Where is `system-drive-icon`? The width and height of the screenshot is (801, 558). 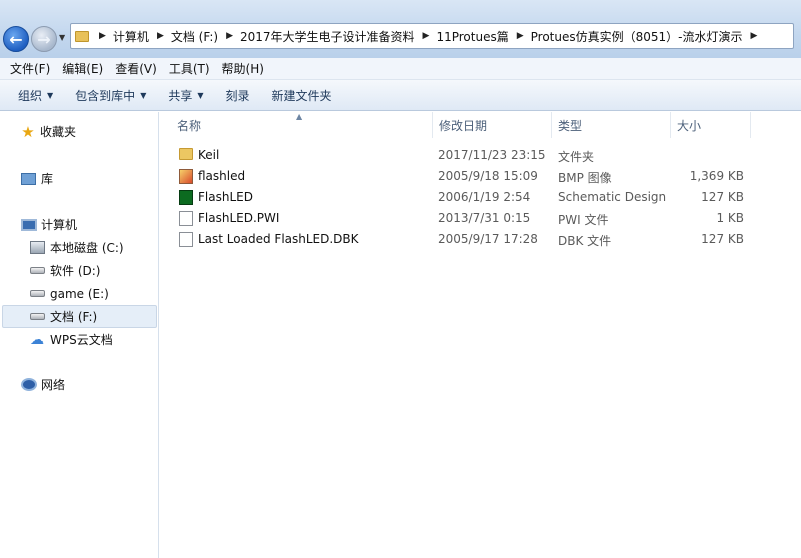
system-drive-icon is located at coordinates (37, 247).